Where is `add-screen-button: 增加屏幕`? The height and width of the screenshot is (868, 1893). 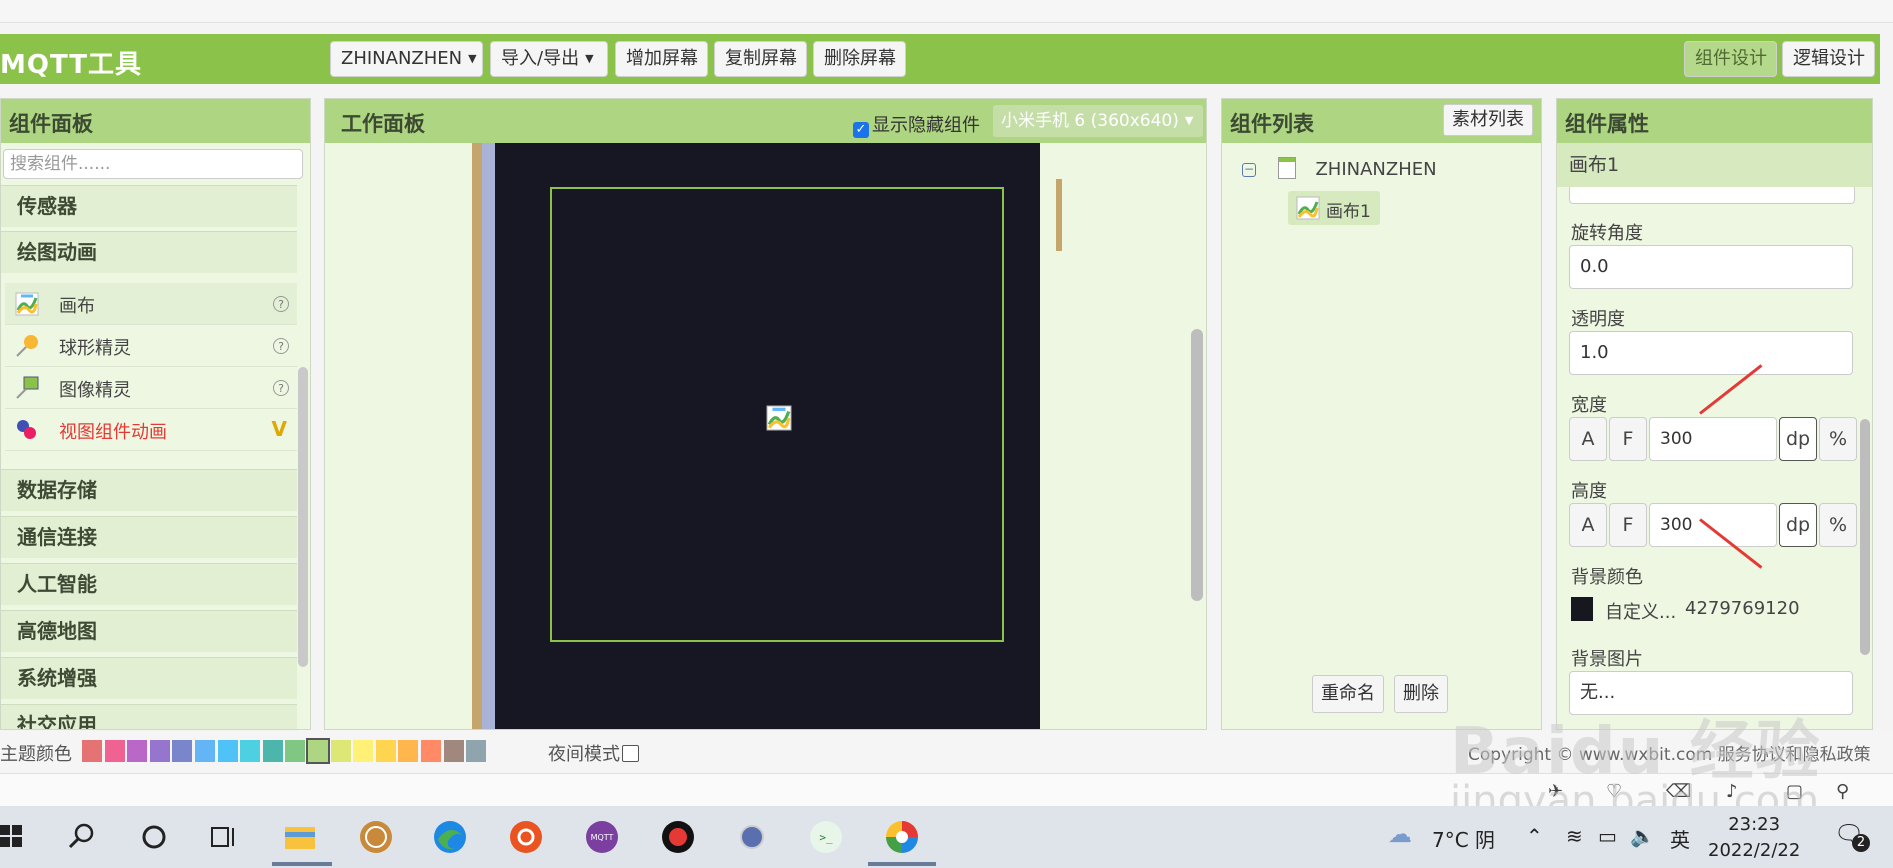 add-screen-button: 增加屏幕 is located at coordinates (661, 59).